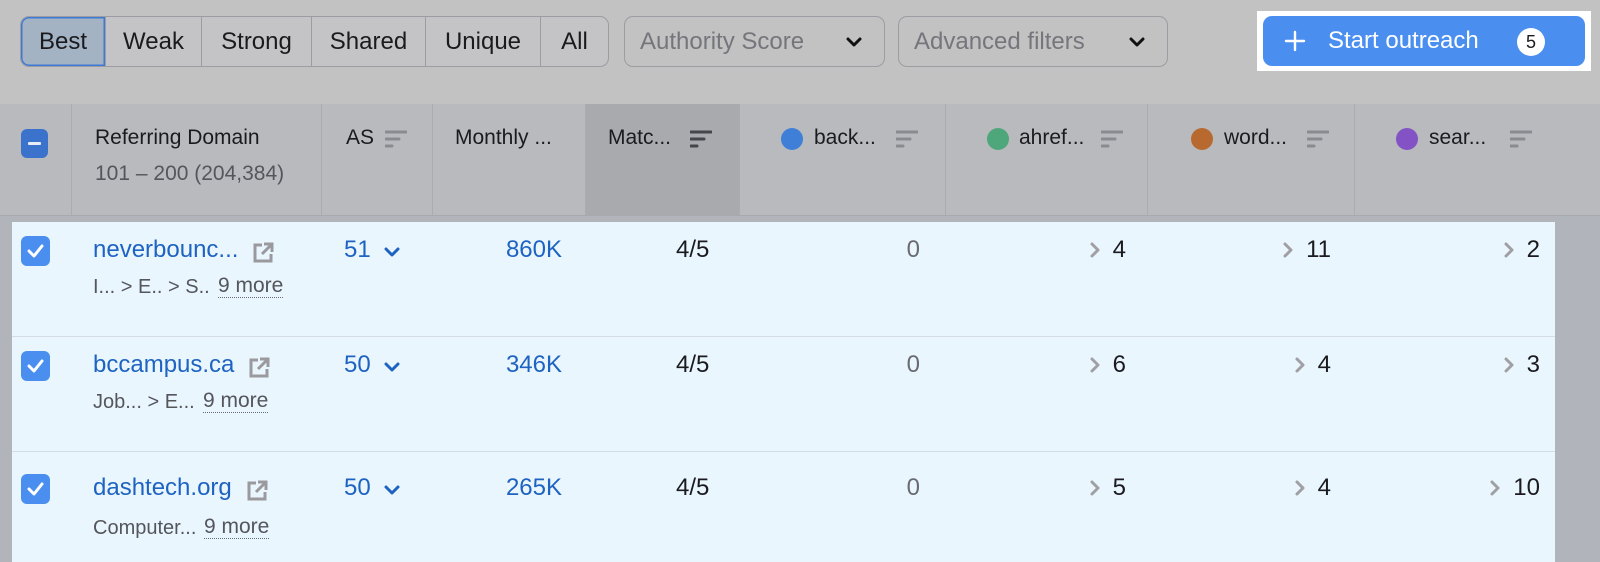  I want to click on segment-unique: Unique, so click(482, 41).